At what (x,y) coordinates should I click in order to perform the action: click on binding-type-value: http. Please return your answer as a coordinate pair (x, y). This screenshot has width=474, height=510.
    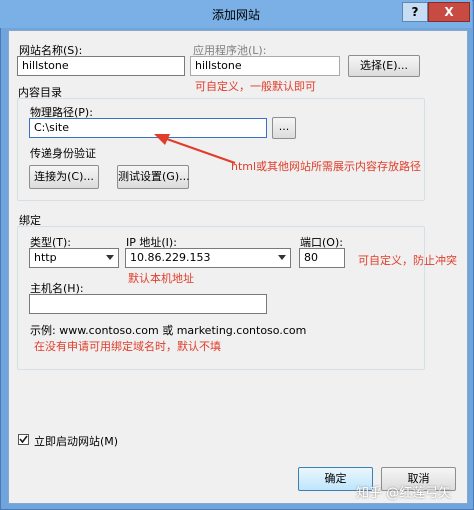
    Looking at the image, I should click on (45, 257).